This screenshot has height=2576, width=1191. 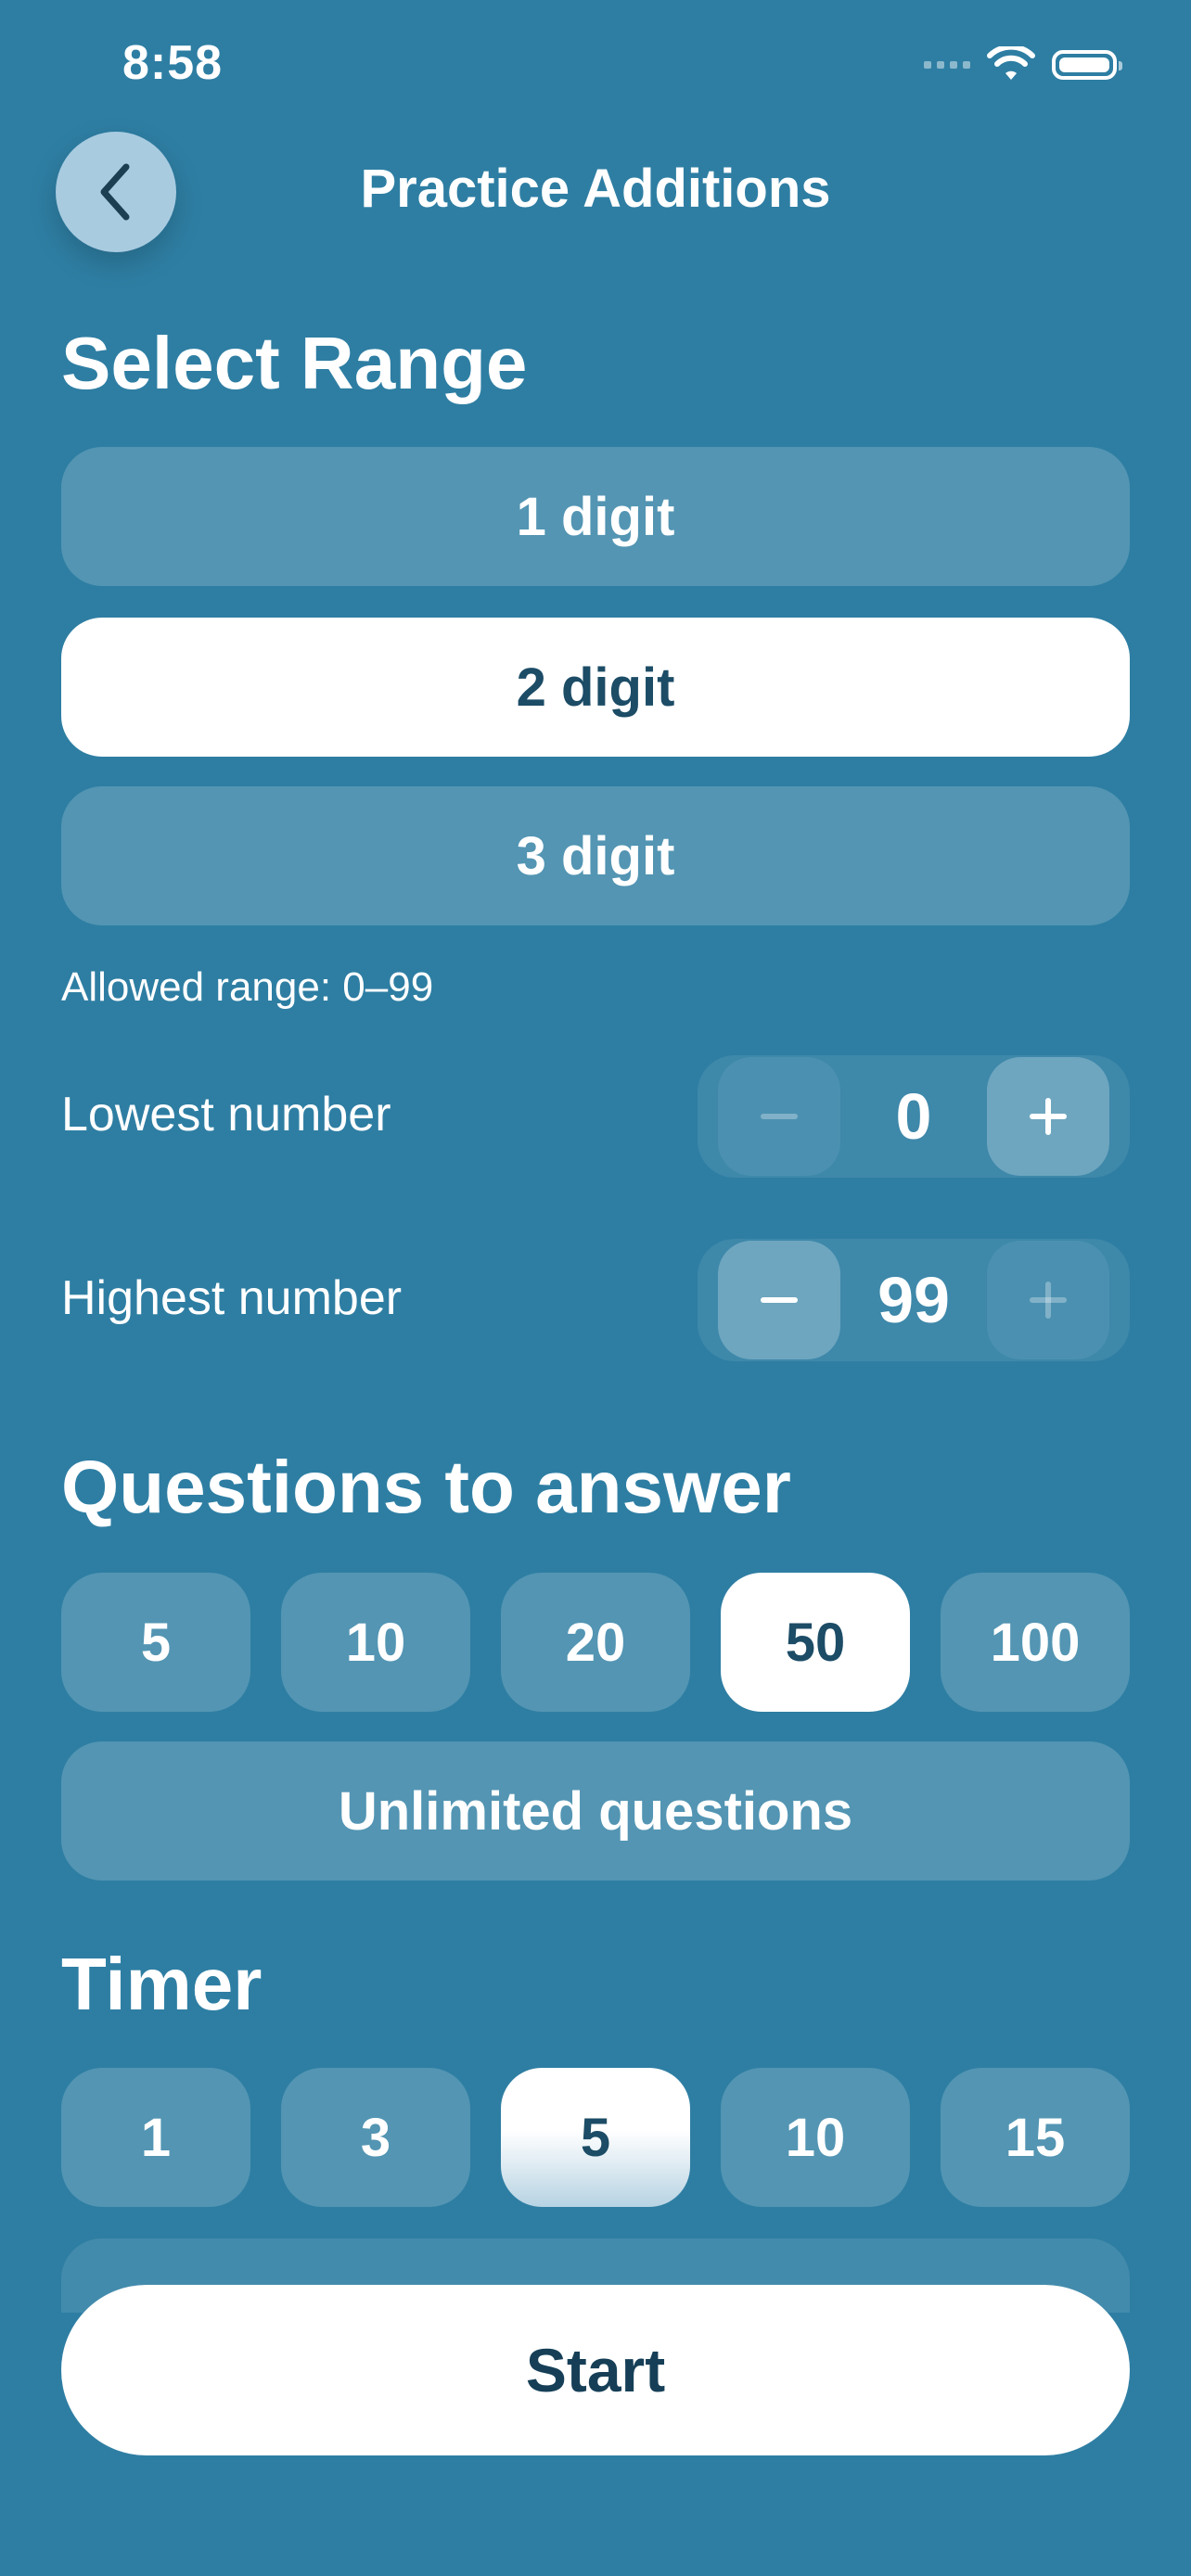 I want to click on page-title: Practice Additions, so click(x=595, y=189).